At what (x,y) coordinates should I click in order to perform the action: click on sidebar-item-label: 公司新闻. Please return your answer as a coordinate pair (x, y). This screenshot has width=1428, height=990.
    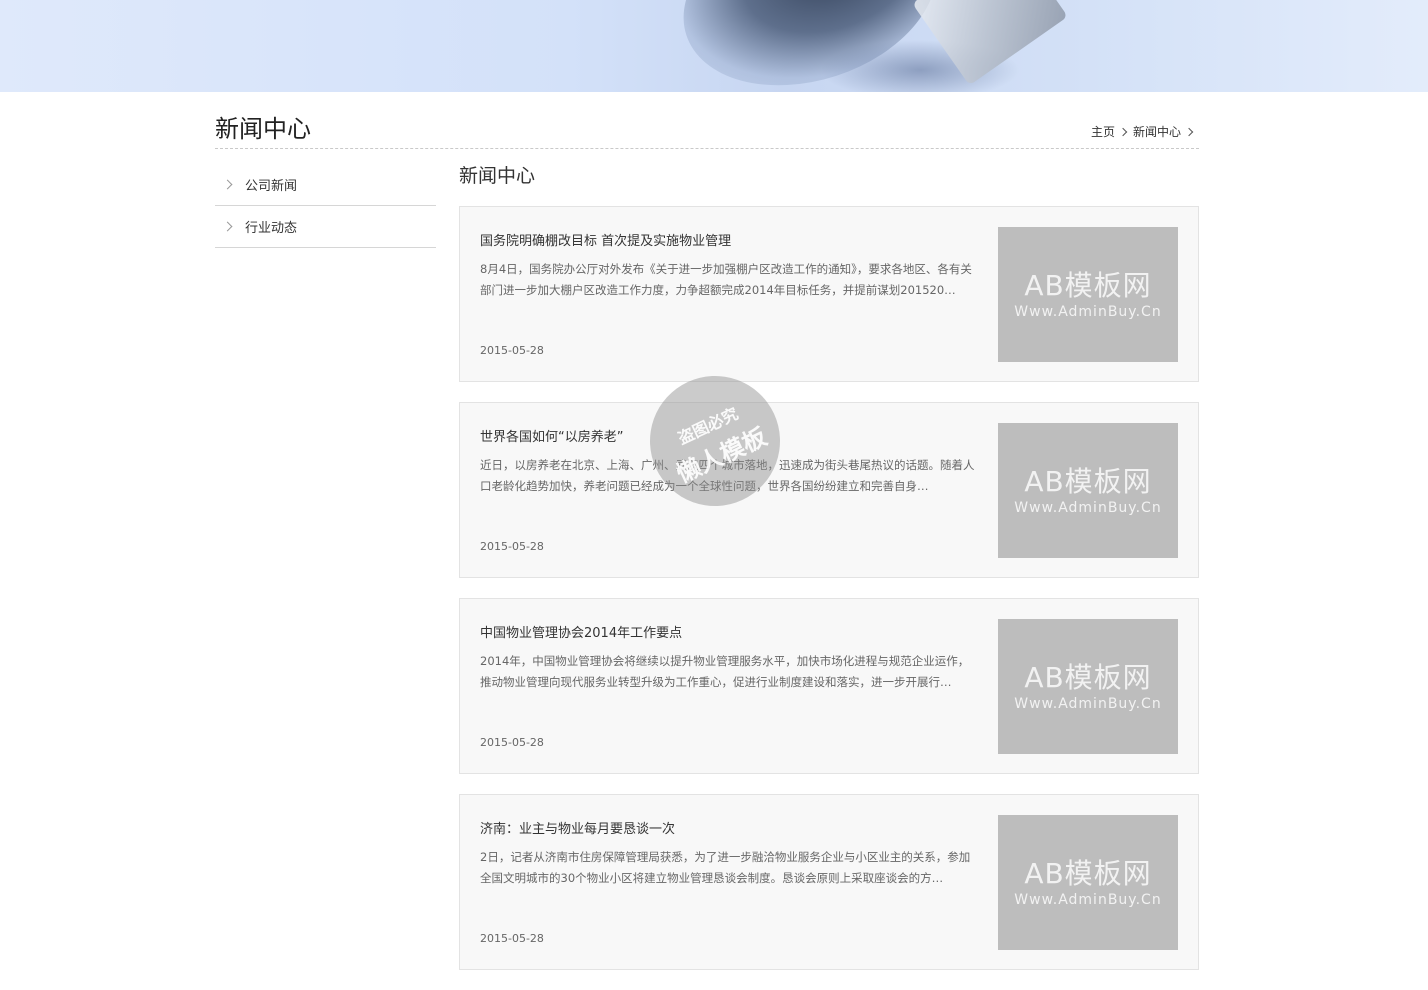
    Looking at the image, I should click on (271, 186).